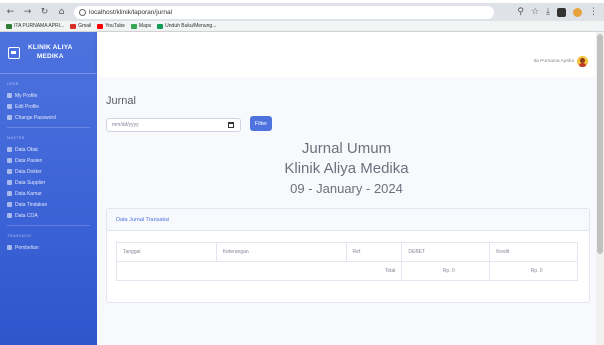 The height and width of the screenshot is (345, 604). Describe the element at coordinates (48, 204) in the screenshot. I see `sidebar-item-data-tindakan: Data Tindakan` at that location.